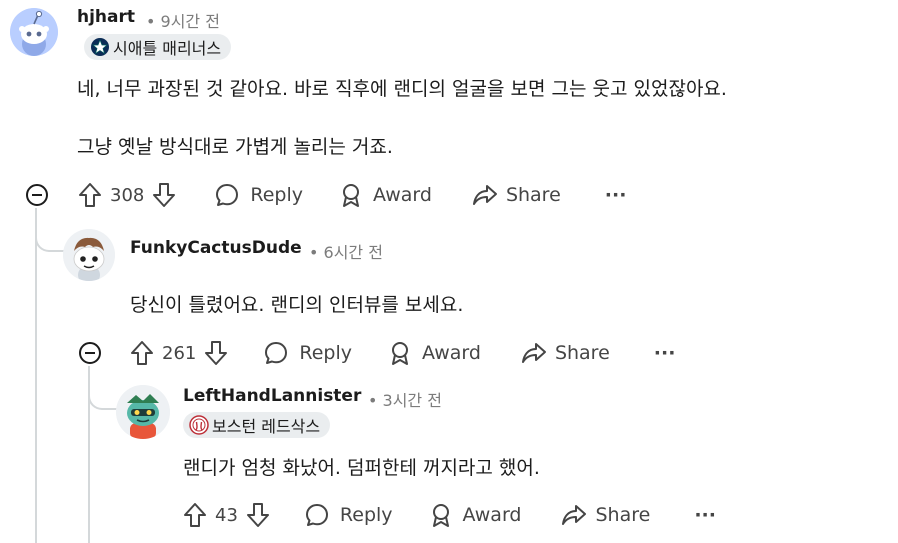  I want to click on seattle-mariners-star-icon, so click(100, 47).